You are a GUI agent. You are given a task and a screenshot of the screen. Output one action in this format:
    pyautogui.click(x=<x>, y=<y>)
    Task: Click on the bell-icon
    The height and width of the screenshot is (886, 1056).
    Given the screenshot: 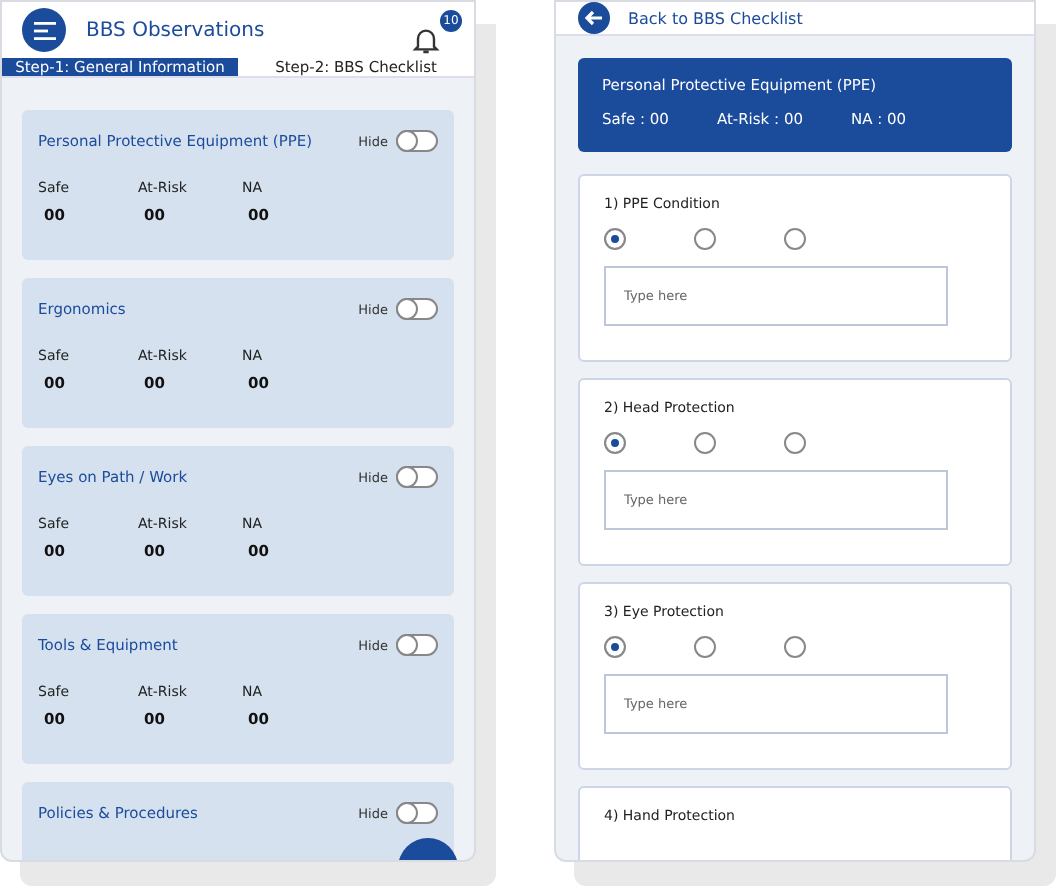 What is the action you would take?
    pyautogui.click(x=426, y=40)
    